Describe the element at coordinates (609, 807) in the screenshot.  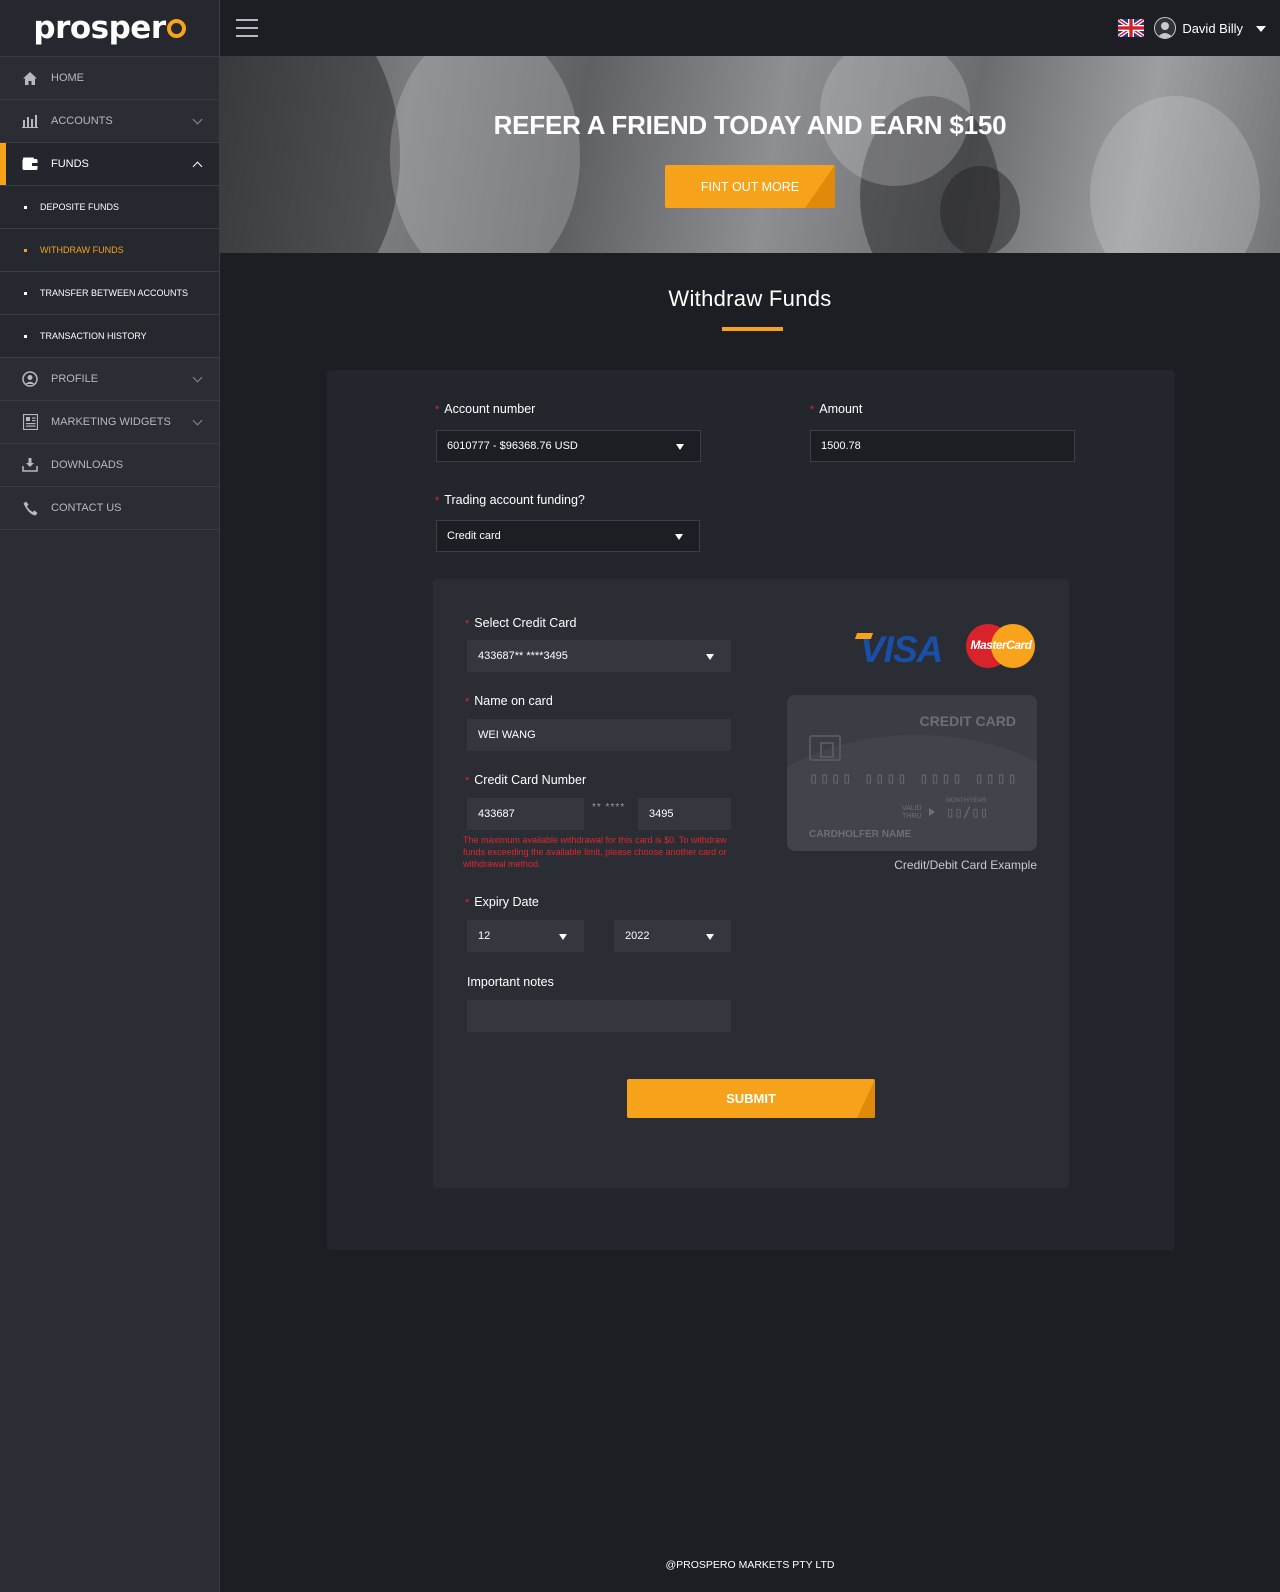
I see `card-number-masked: ** ****` at that location.